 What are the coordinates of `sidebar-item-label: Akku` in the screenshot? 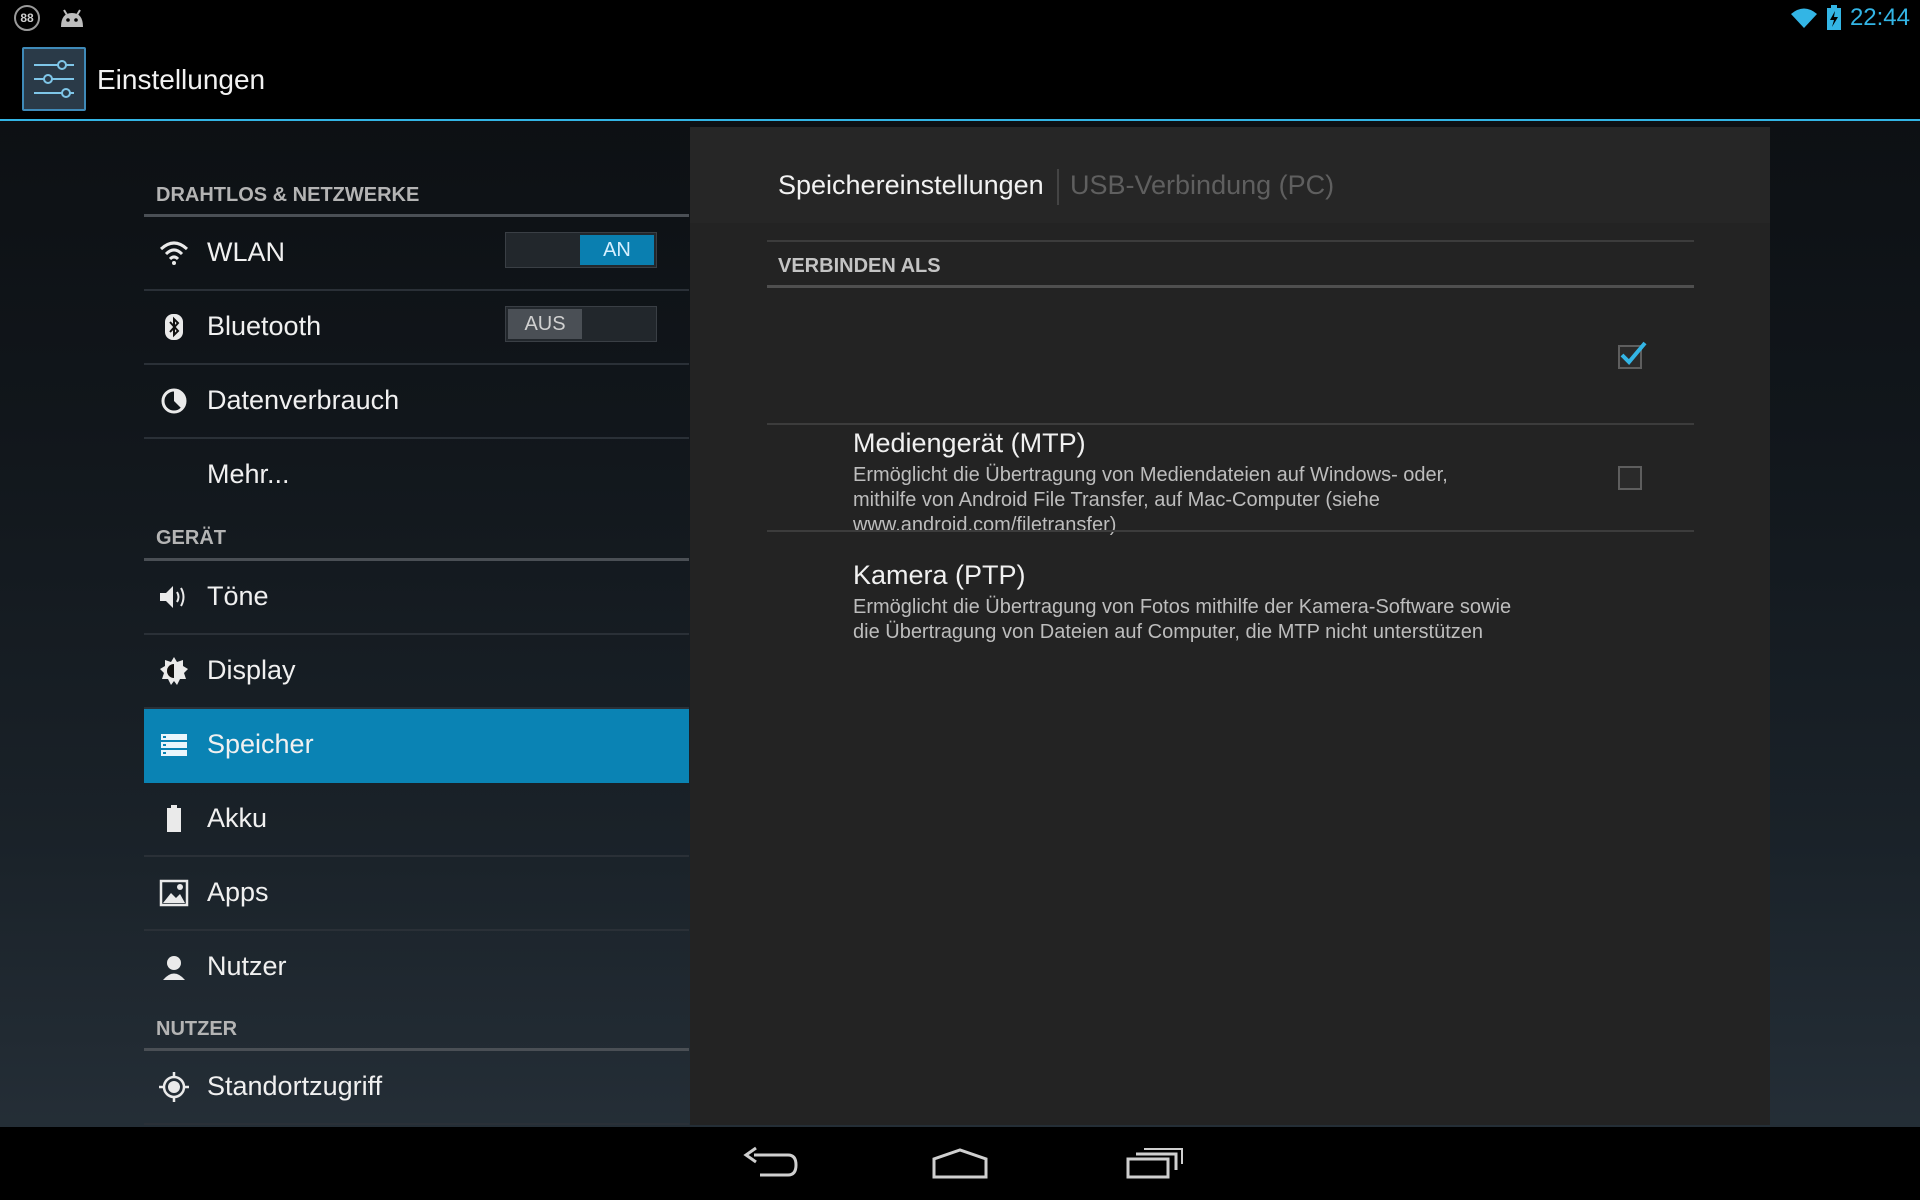 It's located at (237, 818).